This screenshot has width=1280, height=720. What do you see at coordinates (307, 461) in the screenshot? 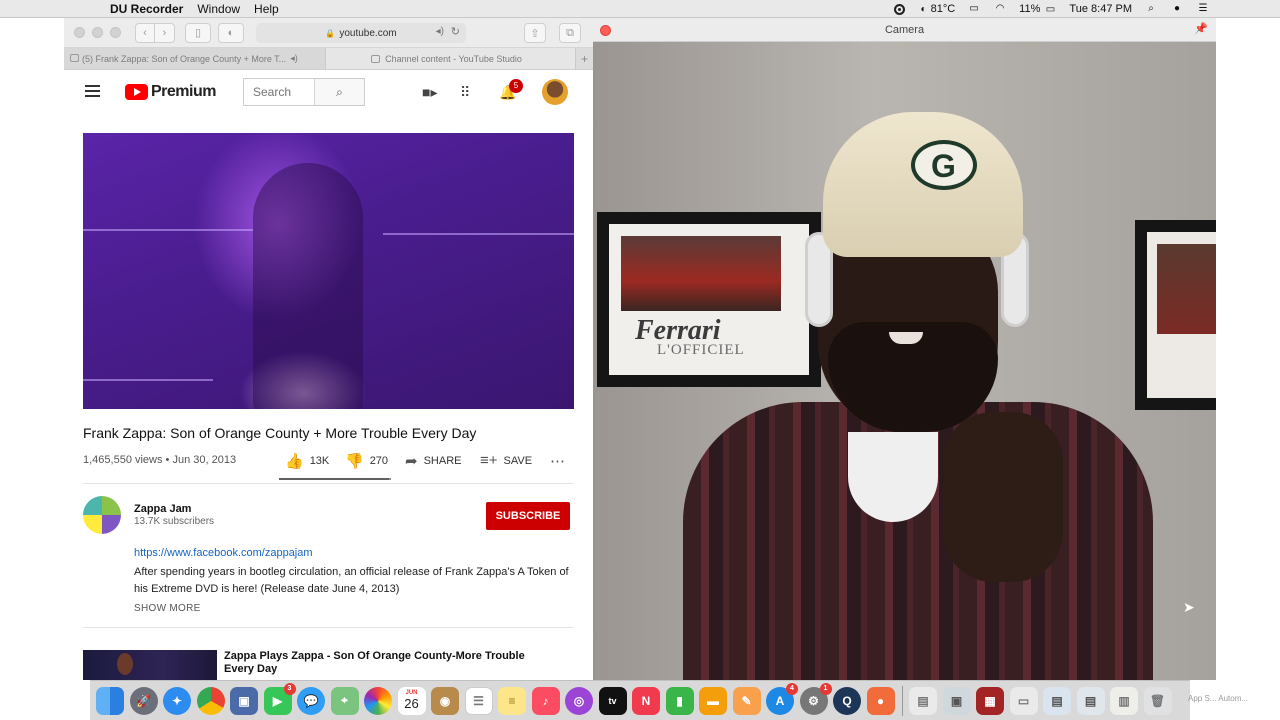
I see `like-button: 👍 13K` at bounding box center [307, 461].